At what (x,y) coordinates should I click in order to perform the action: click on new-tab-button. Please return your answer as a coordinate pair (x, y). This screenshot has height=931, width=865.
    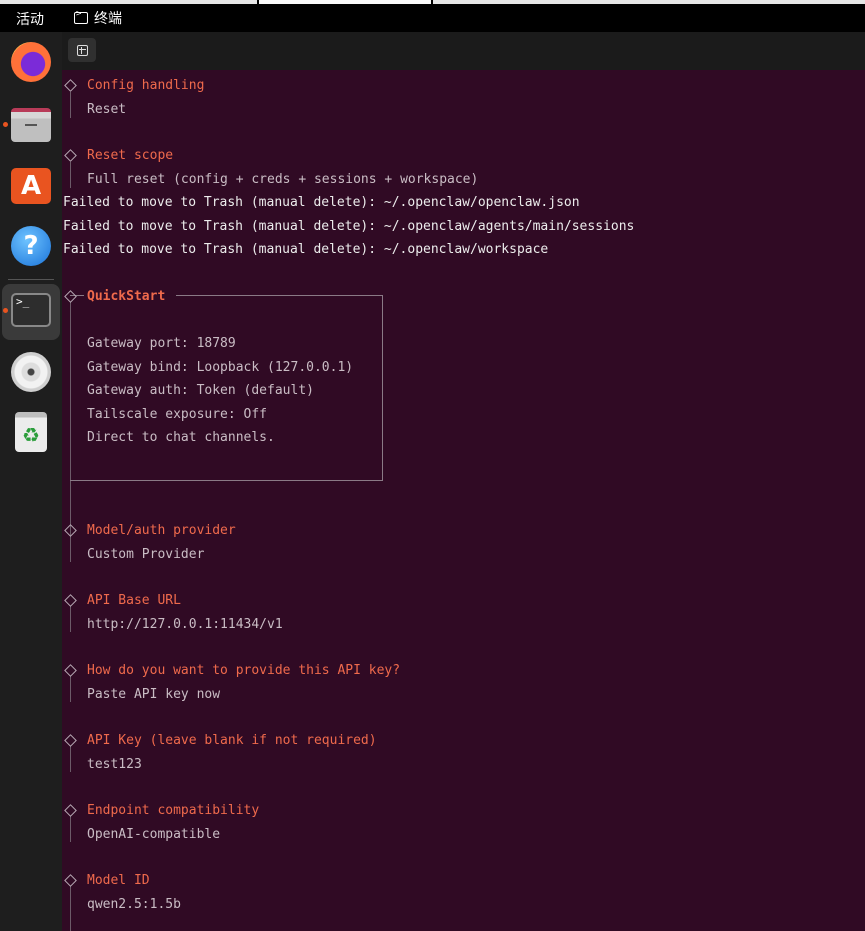
    Looking at the image, I should click on (82, 50).